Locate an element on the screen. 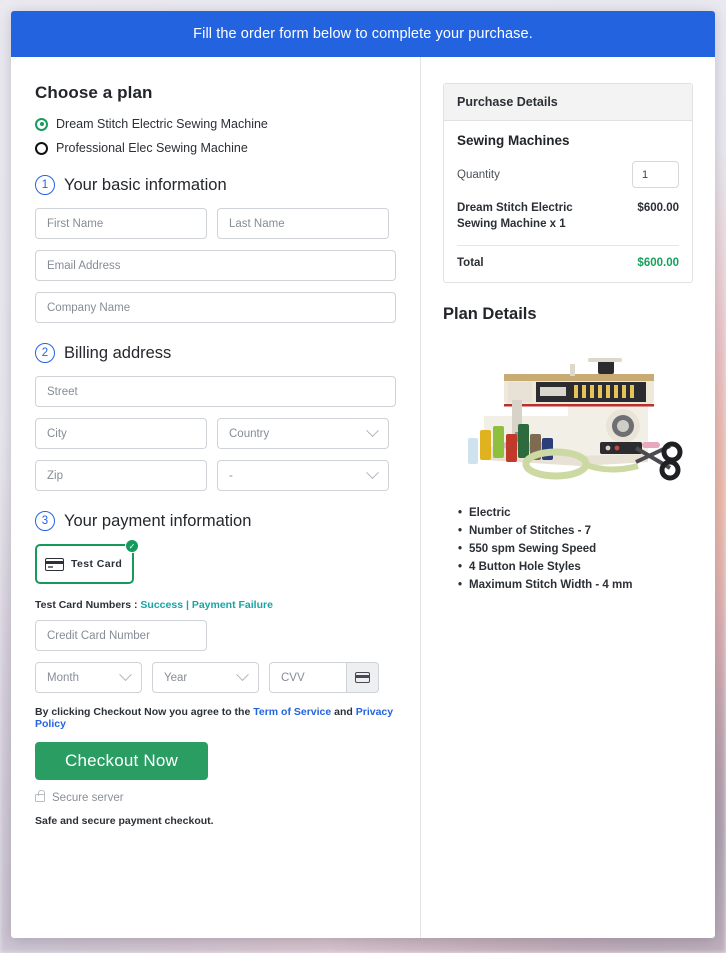 The height and width of the screenshot is (953, 726). secure-server-row: Secure server is located at coordinates (215, 797).